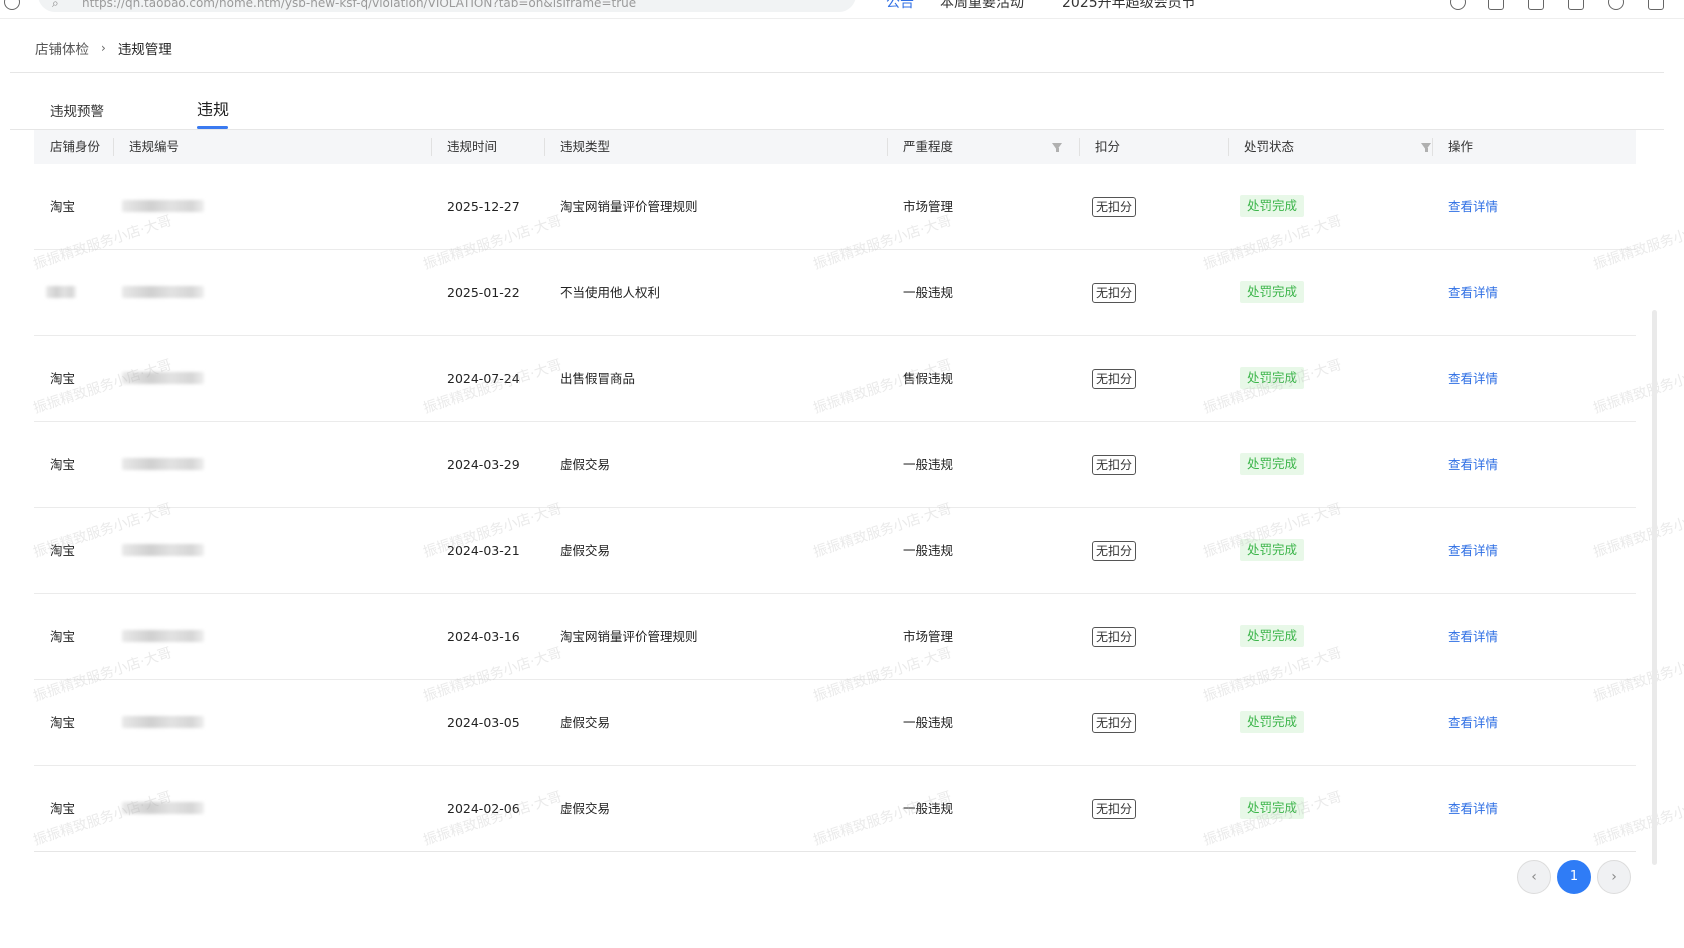 This screenshot has width=1684, height=948. What do you see at coordinates (77, 110) in the screenshot?
I see `tab-violation-warning: 违规预警` at bounding box center [77, 110].